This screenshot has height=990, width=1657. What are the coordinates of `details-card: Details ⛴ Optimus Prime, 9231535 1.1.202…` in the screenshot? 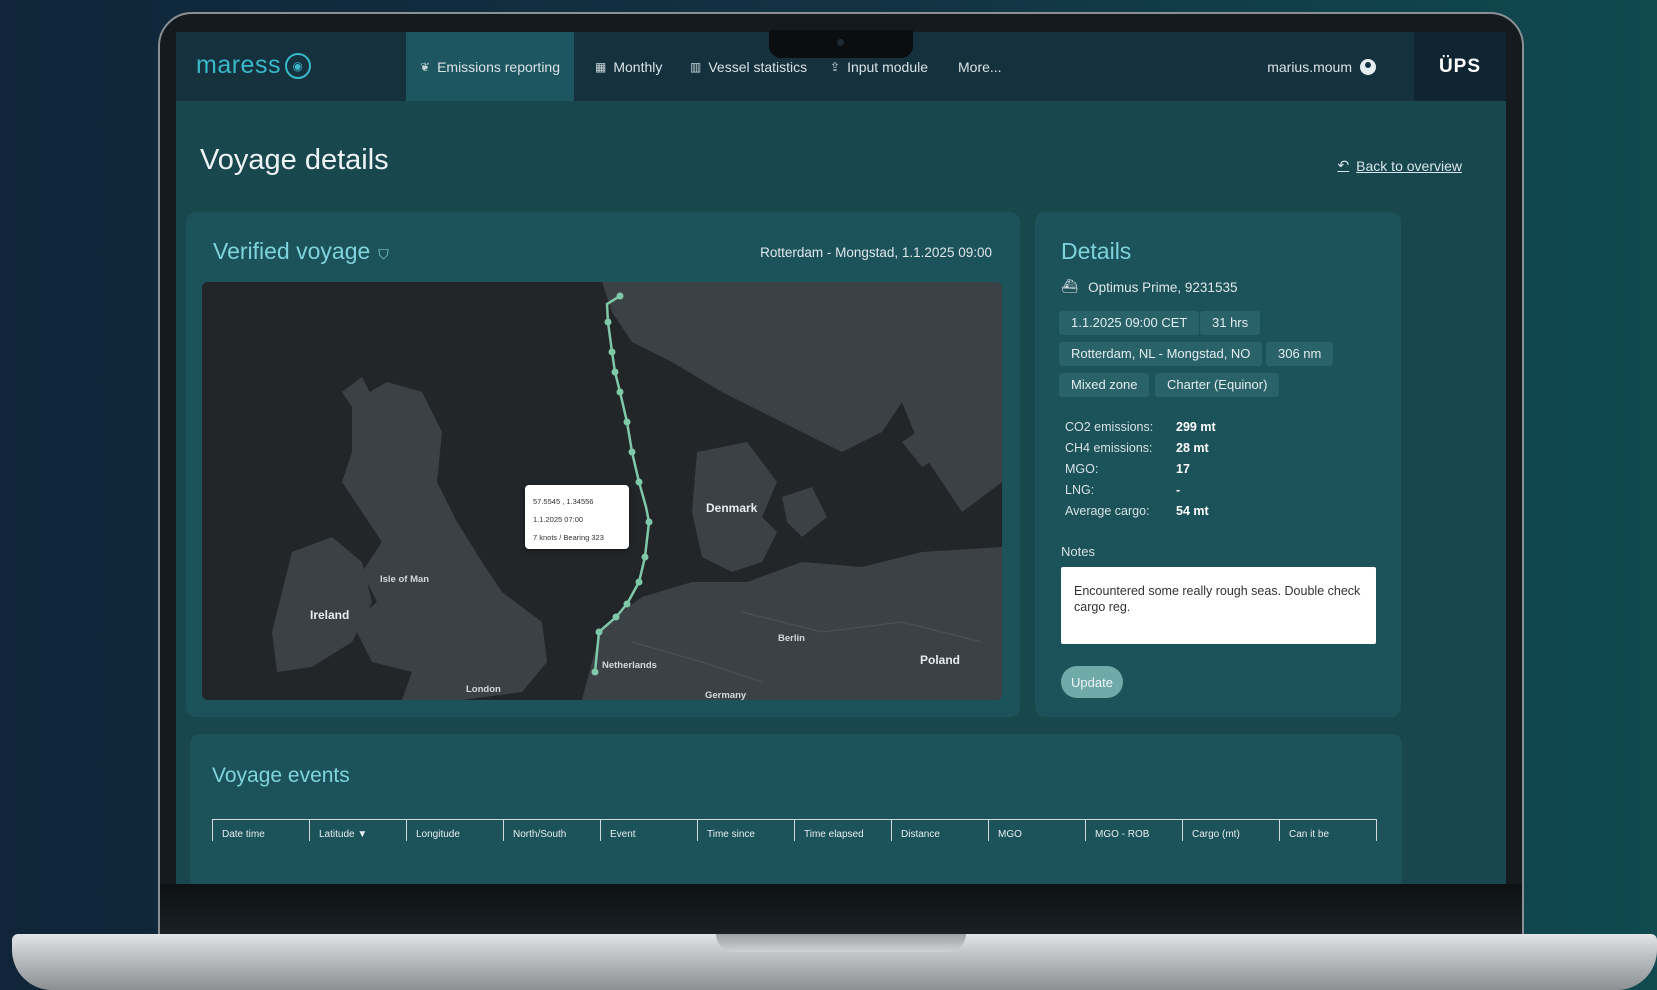 It's located at (1218, 464).